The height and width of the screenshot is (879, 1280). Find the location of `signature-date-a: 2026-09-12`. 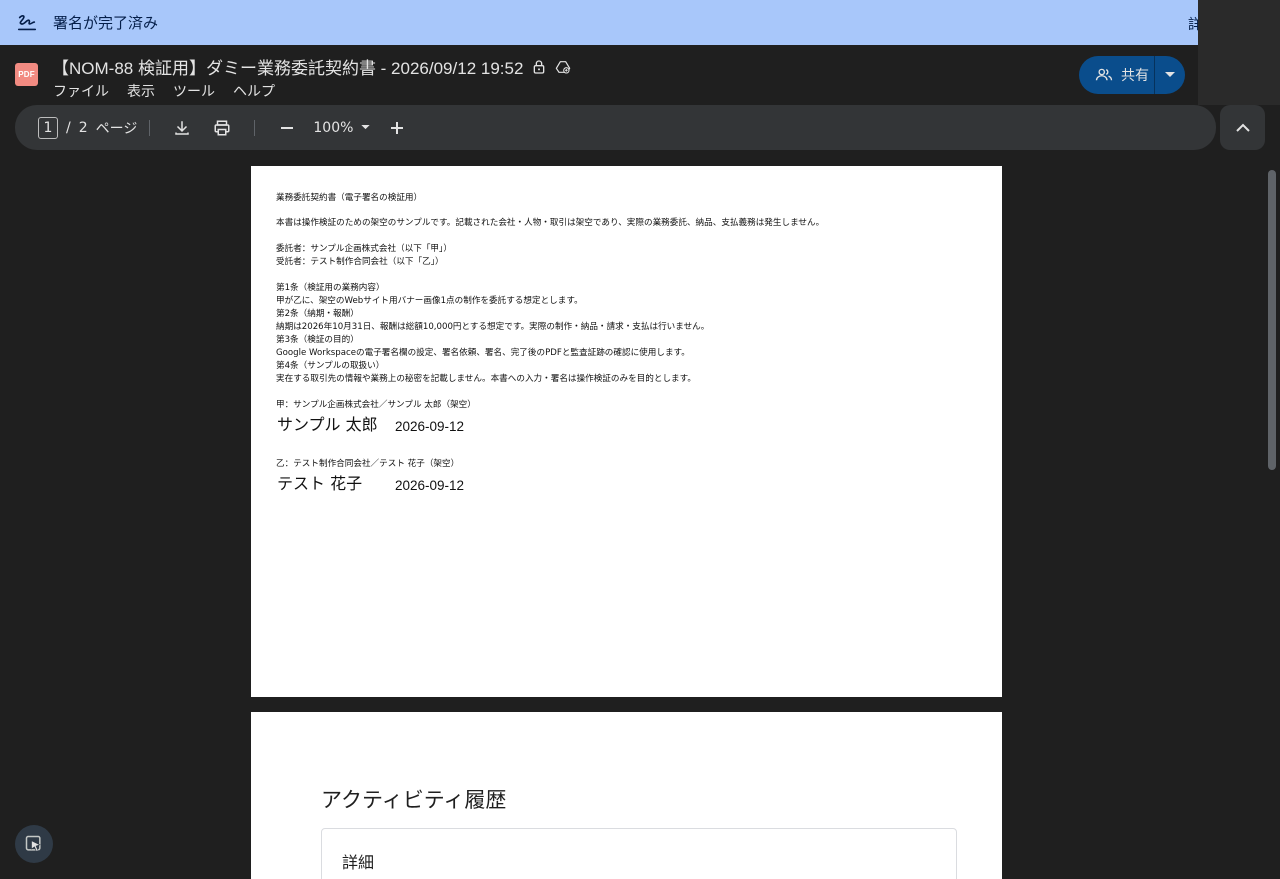

signature-date-a: 2026-09-12 is located at coordinates (430, 426).